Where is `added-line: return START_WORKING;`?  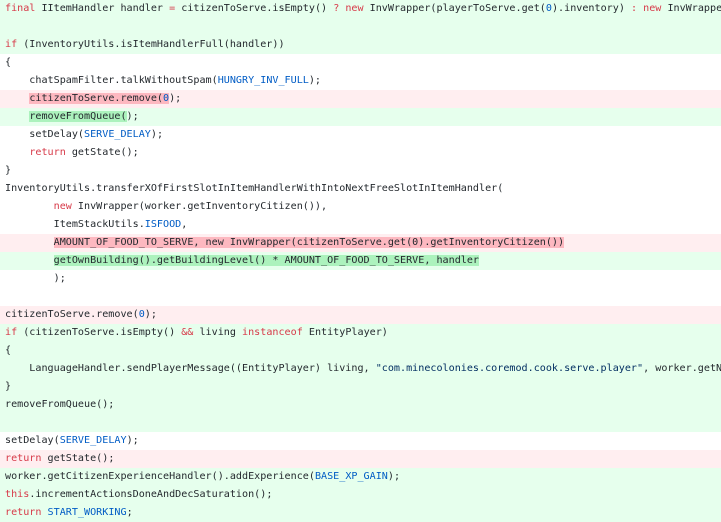
added-line: return START_WORKING; is located at coordinates (360, 513).